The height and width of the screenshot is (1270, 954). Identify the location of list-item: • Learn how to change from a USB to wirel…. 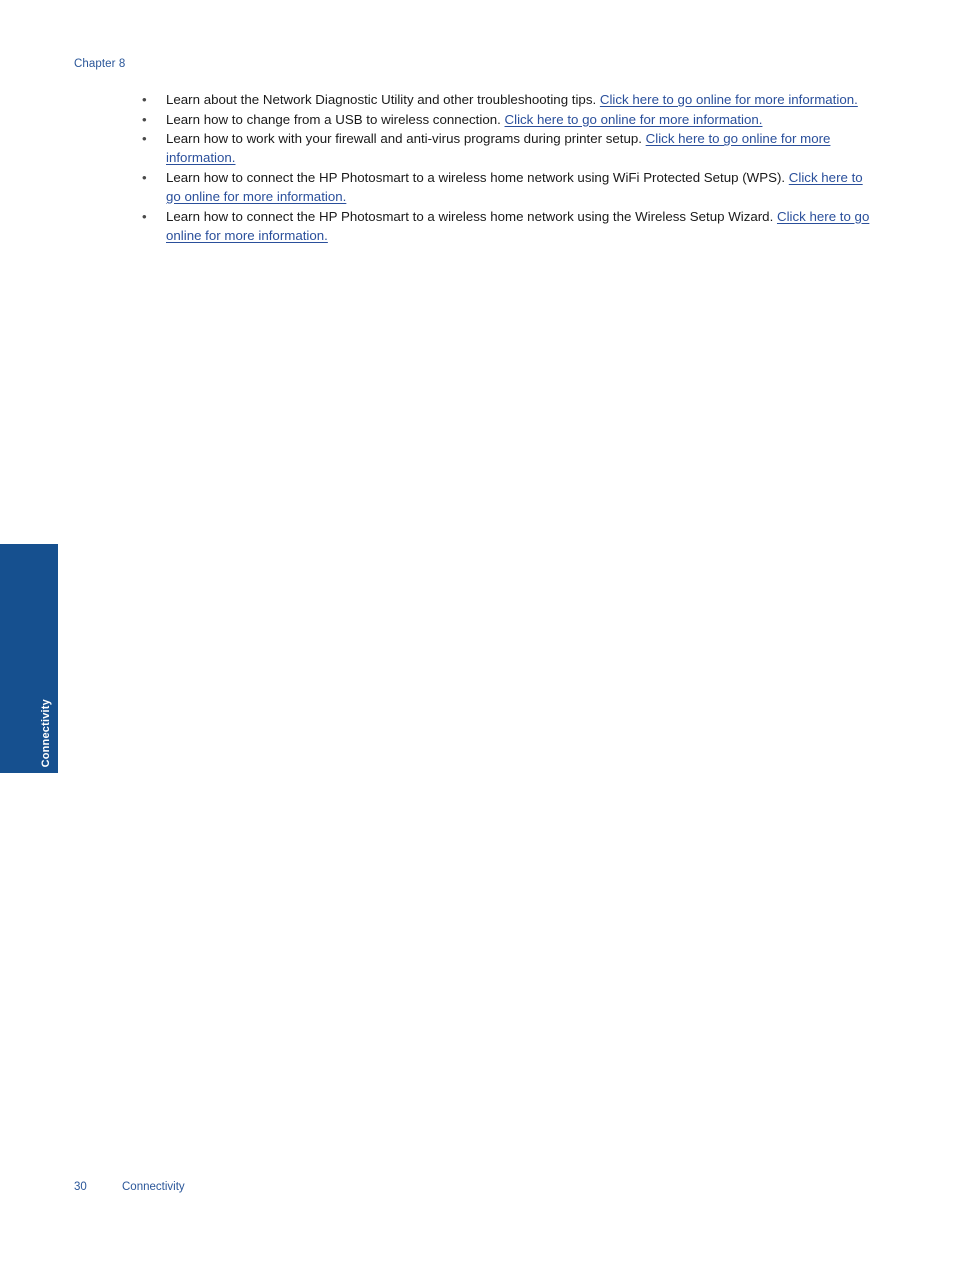
(505, 119).